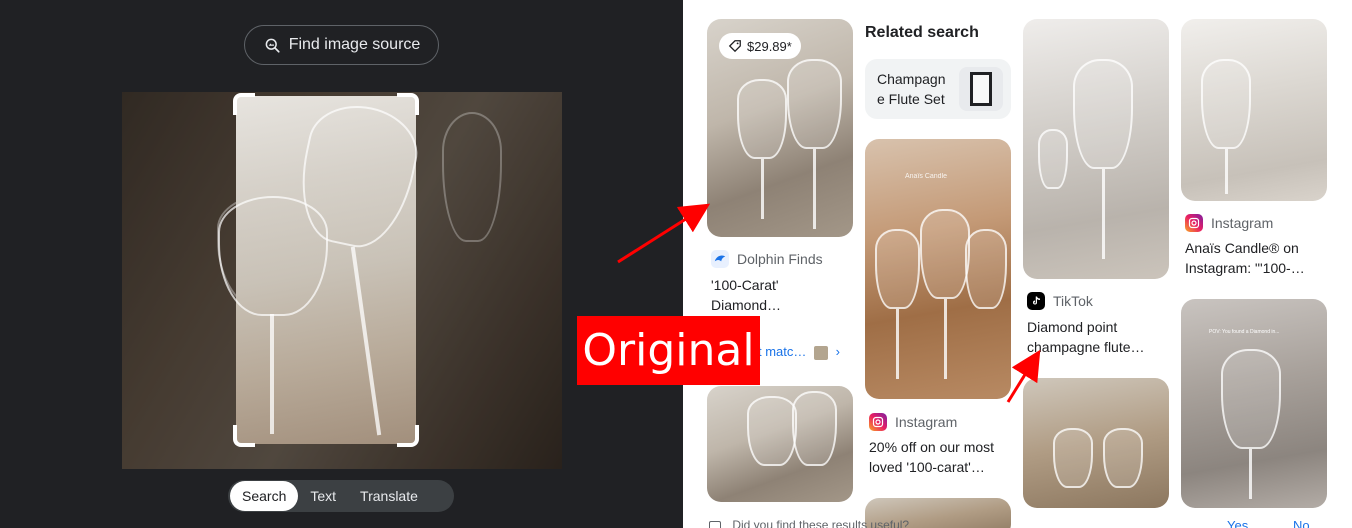 The width and height of the screenshot is (1352, 528). What do you see at coordinates (734, 46) in the screenshot?
I see `price-tag-icon` at bounding box center [734, 46].